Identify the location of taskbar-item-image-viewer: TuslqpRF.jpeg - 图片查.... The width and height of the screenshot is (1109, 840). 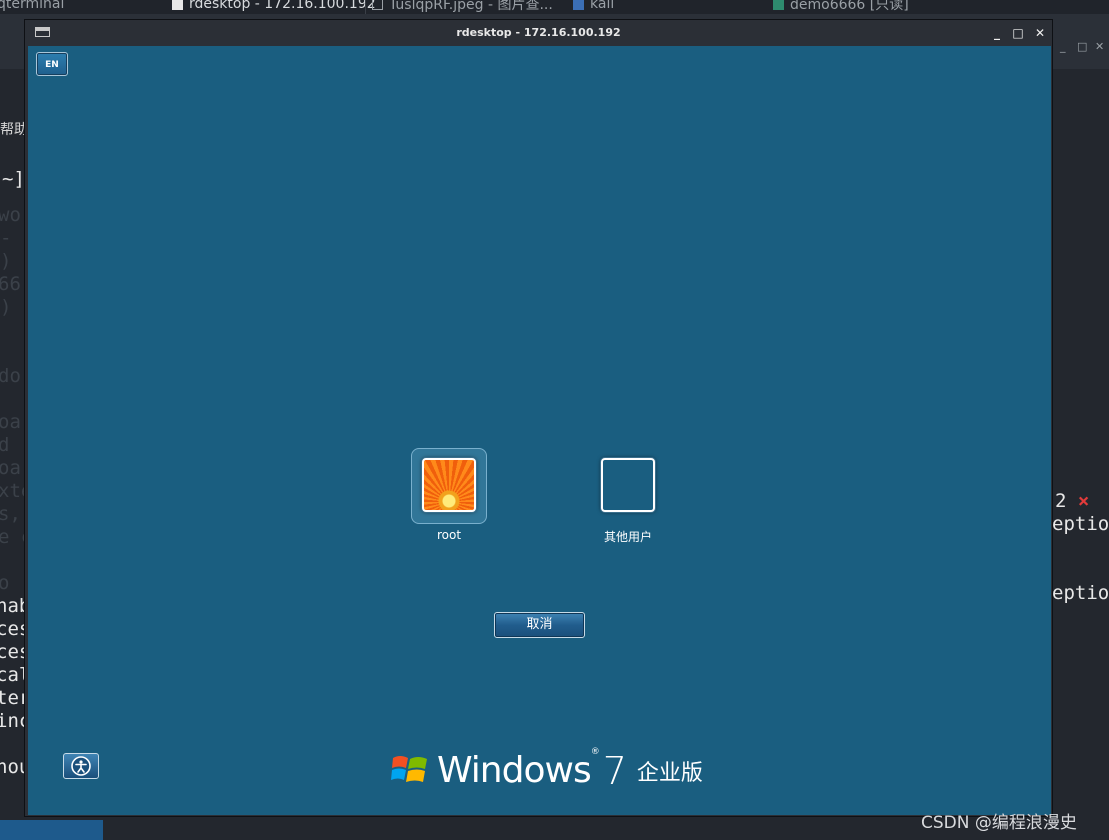
(462, 6).